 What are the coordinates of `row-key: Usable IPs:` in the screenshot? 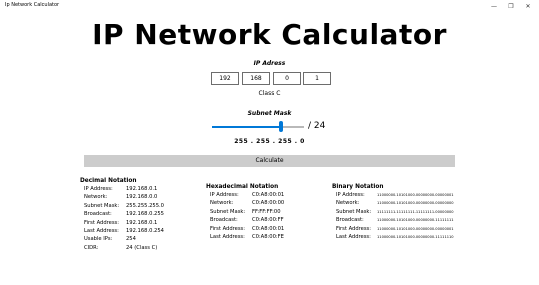 It's located at (98, 239).